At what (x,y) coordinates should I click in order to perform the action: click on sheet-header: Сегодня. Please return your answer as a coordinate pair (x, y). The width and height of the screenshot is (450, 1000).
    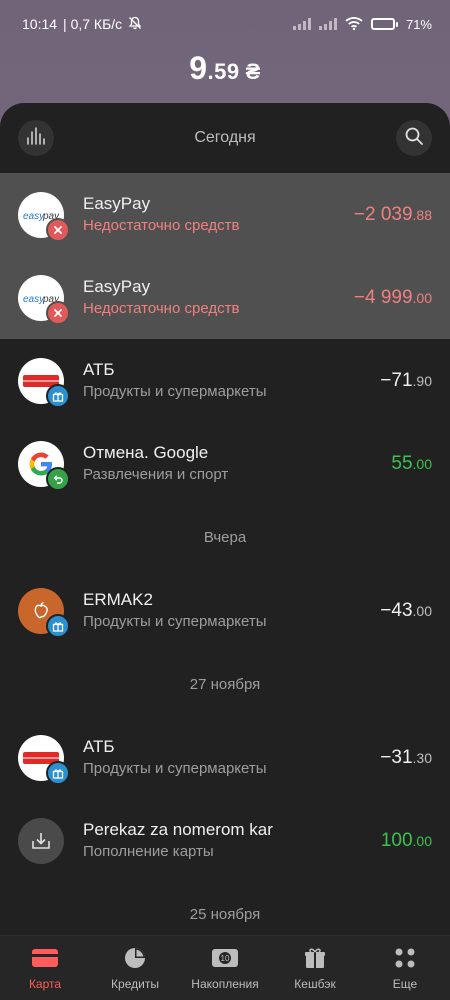
    Looking at the image, I should click on (225, 138).